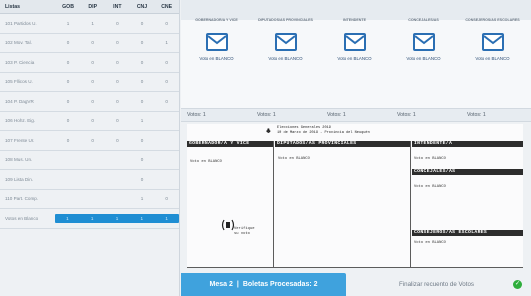 The width and height of the screenshot is (531, 296). I want to click on boletas-processed: Boletas Procesadas: 2, so click(280, 284).